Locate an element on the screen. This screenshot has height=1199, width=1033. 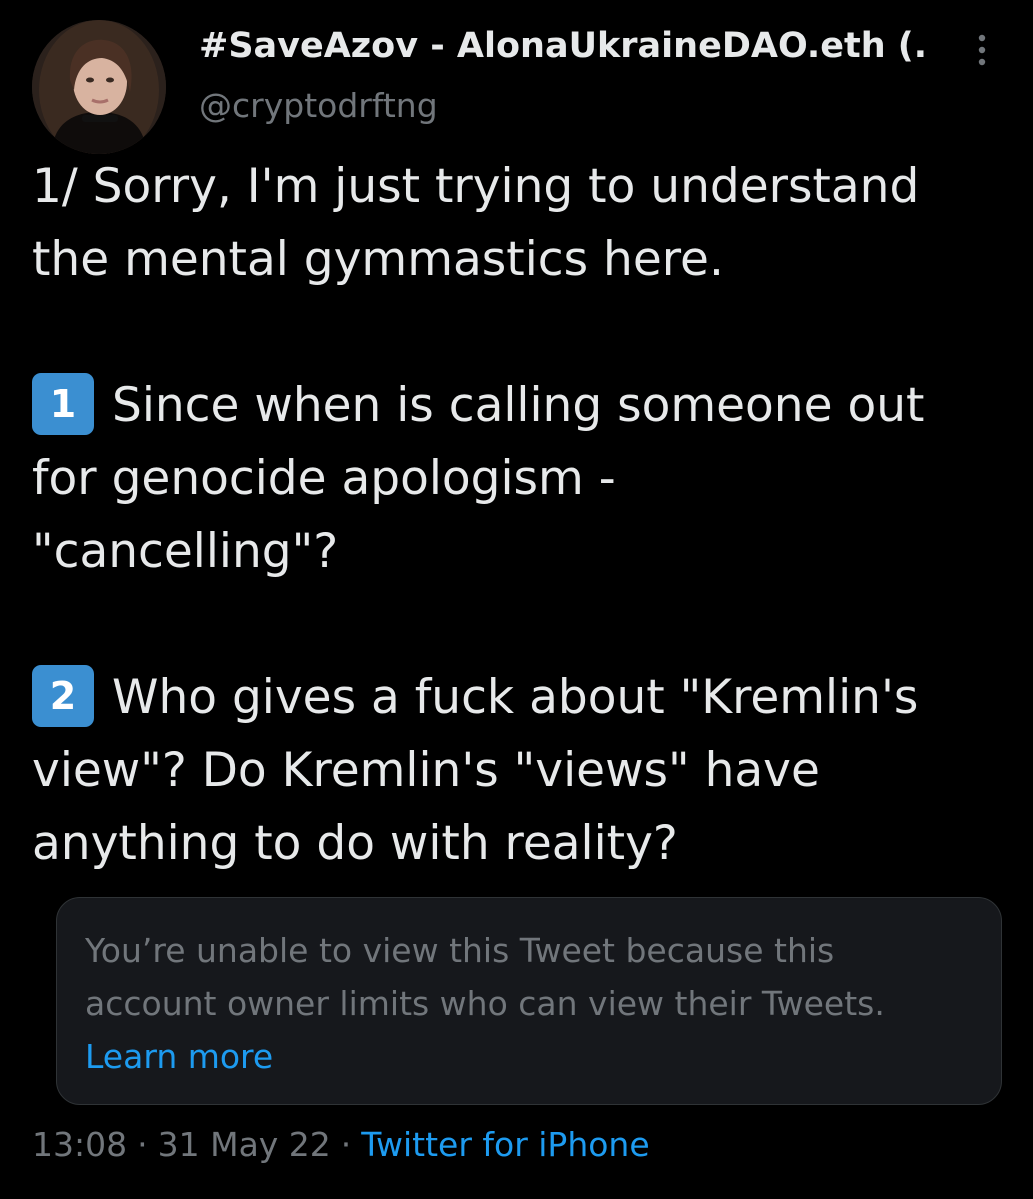
learn-more-link: Learn more is located at coordinates (179, 1056).